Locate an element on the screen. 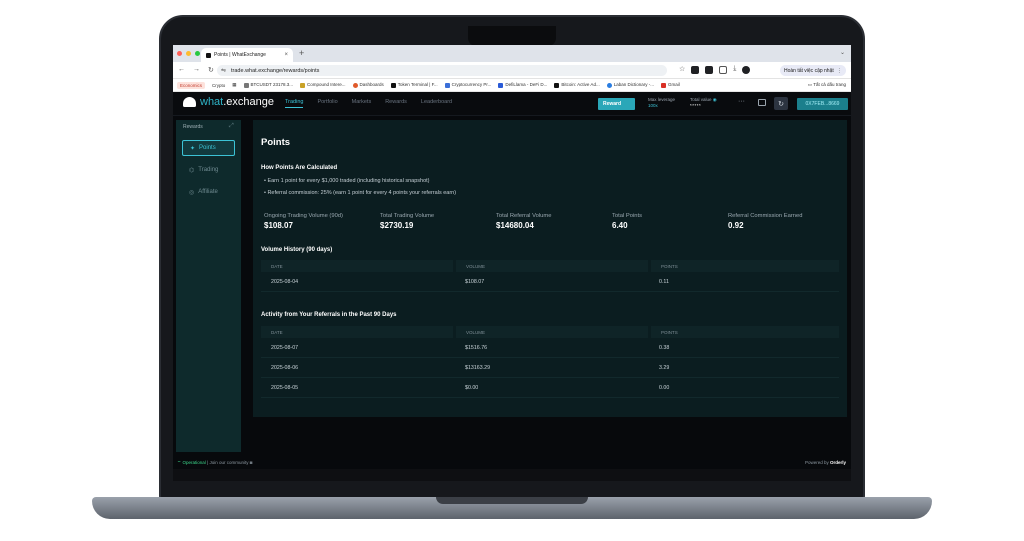  wifi-icon: ⌔ is located at coordinates (179, 462).